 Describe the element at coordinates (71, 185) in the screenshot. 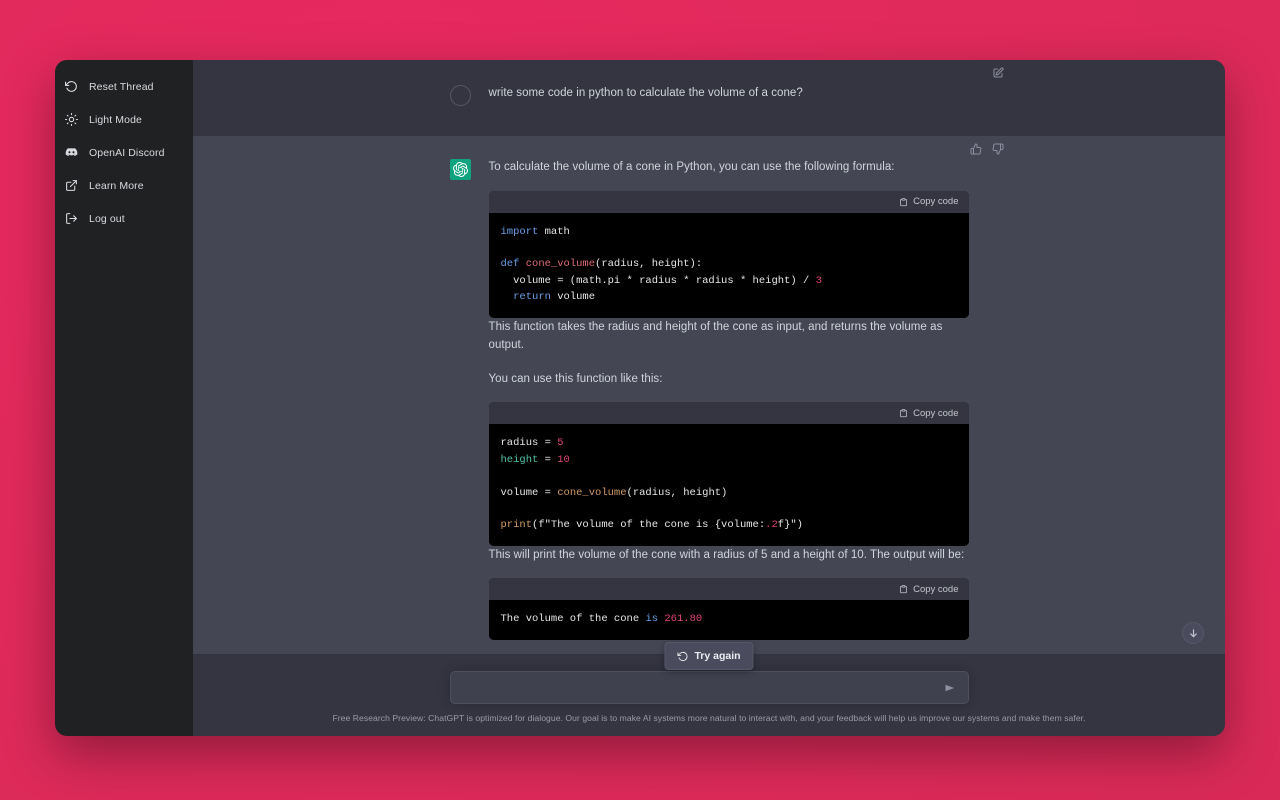

I see `external-link-icon` at that location.